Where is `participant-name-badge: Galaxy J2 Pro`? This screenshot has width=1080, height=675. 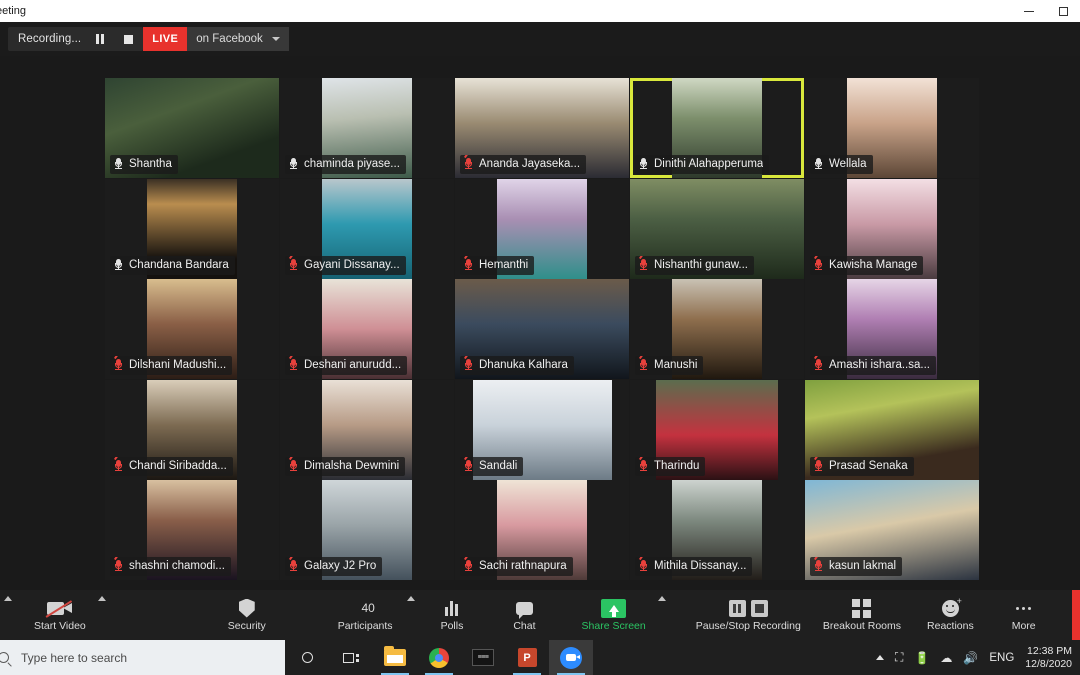 participant-name-badge: Galaxy J2 Pro is located at coordinates (334, 566).